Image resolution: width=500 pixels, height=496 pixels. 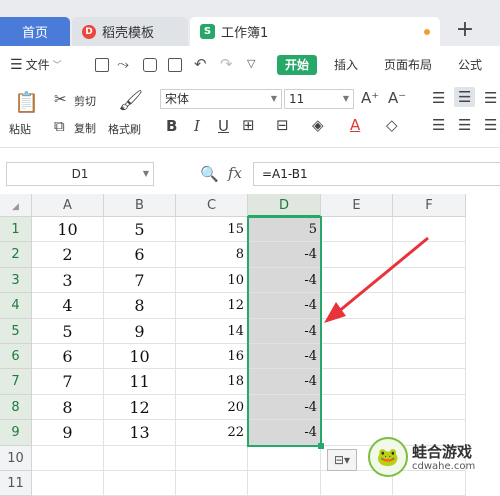 What do you see at coordinates (383, 275) in the screenshot?
I see `annotation-arrow-line` at bounding box center [383, 275].